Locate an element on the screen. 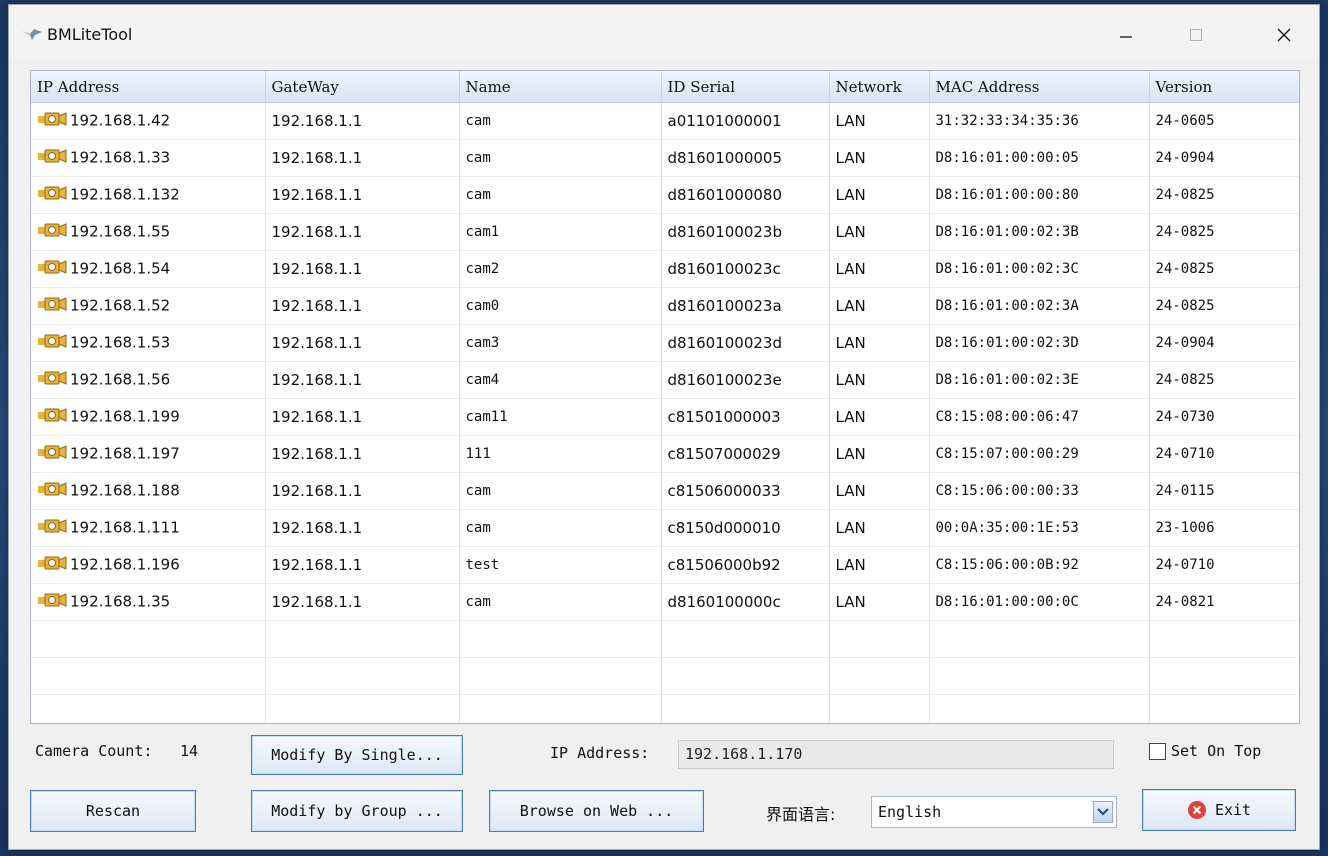 This screenshot has height=856, width=1328. cell-text: 24-0115 is located at coordinates (1185, 491).